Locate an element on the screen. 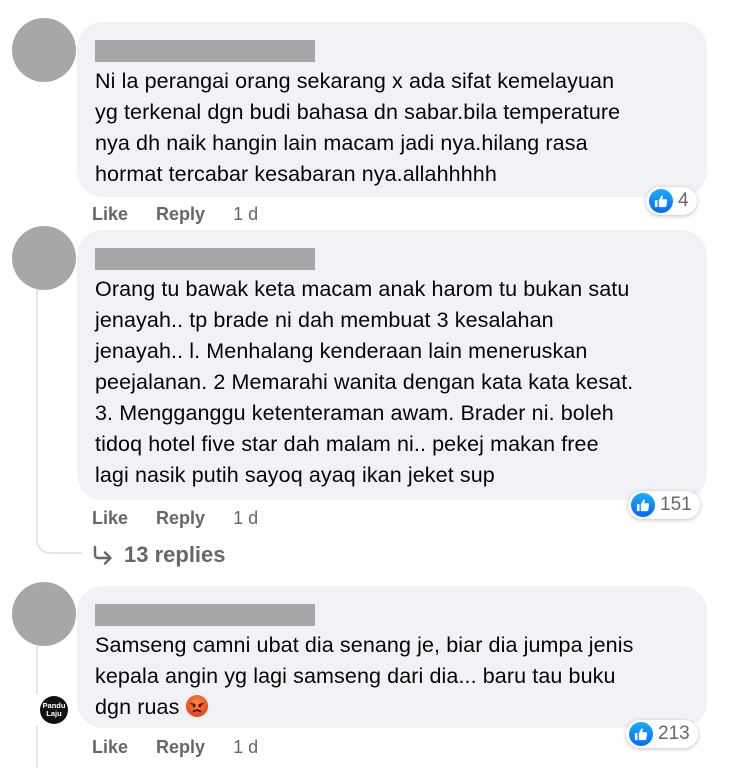  reaction-summary: 151 is located at coordinates (664, 505).